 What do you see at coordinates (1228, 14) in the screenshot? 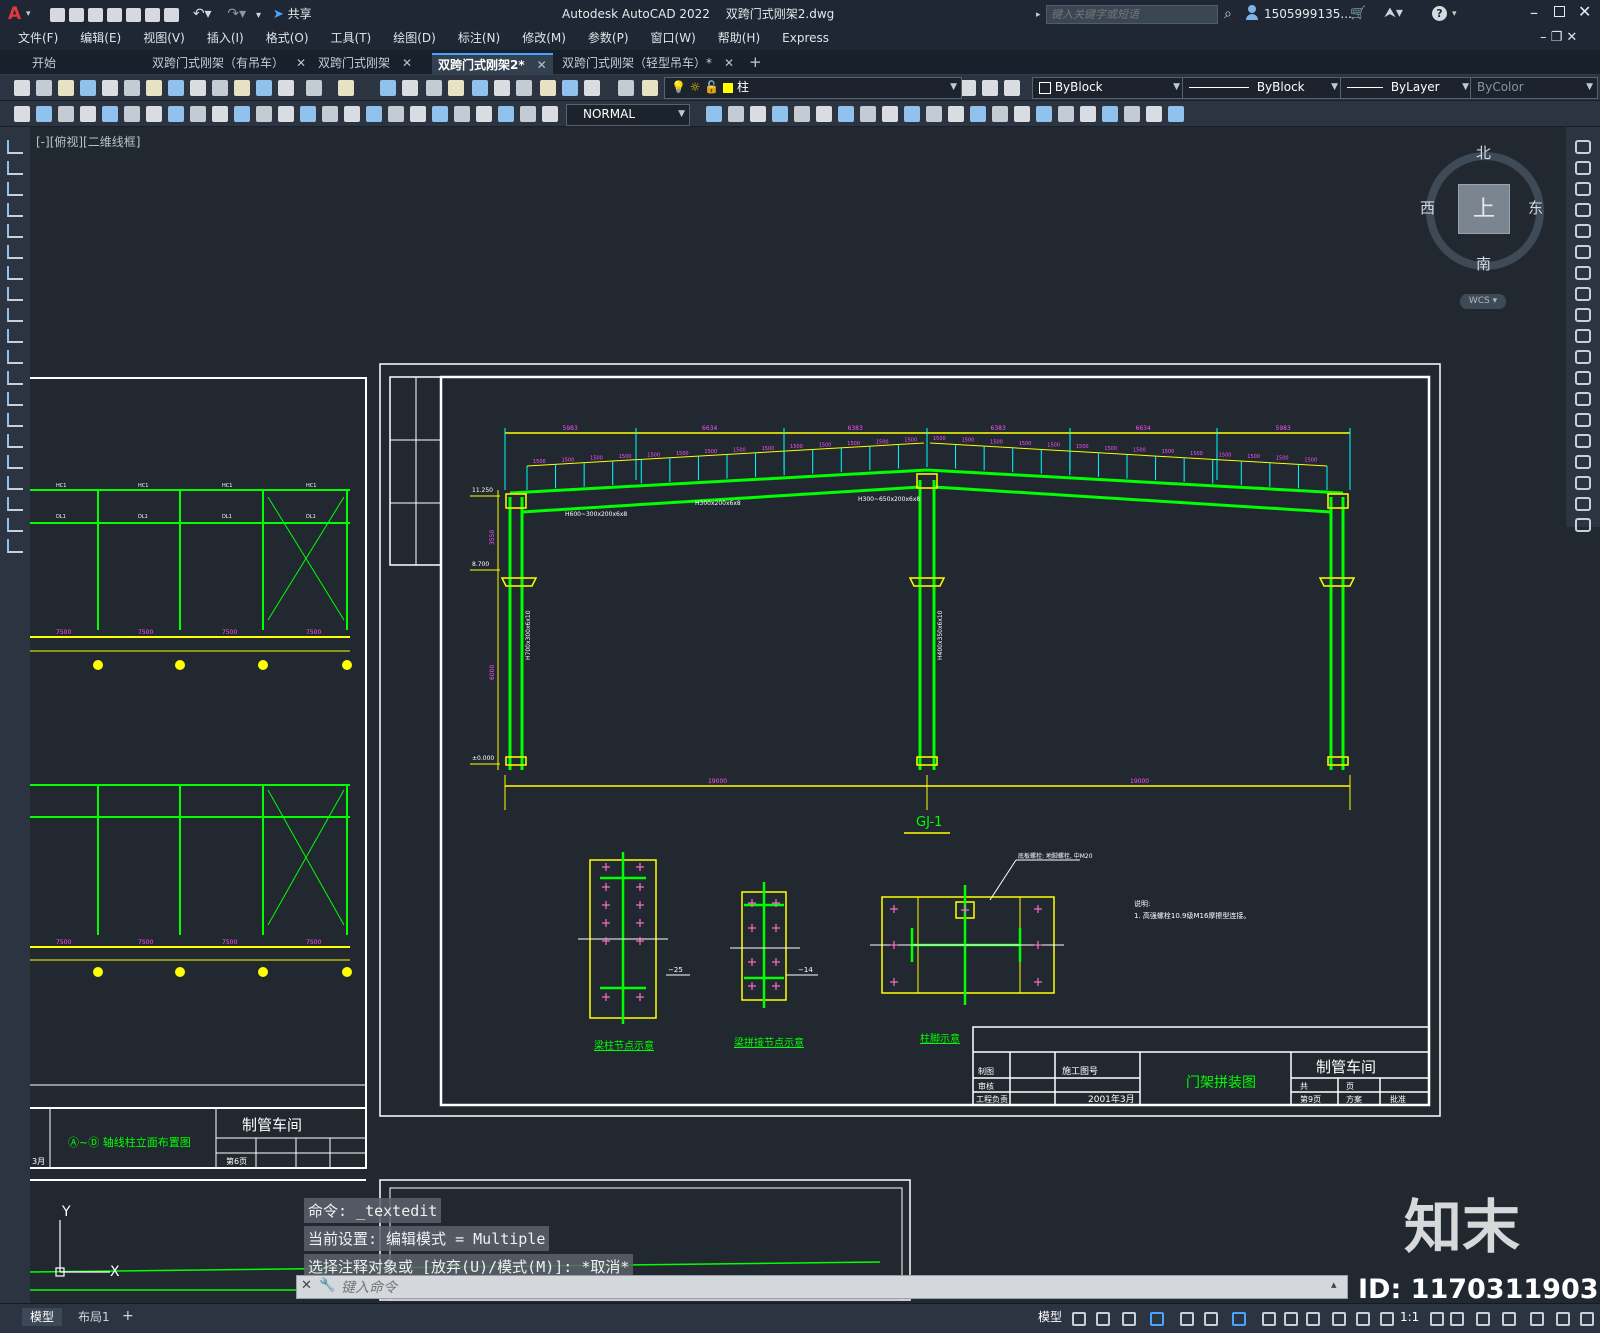
I see `search-icon: ⌕` at bounding box center [1228, 14].